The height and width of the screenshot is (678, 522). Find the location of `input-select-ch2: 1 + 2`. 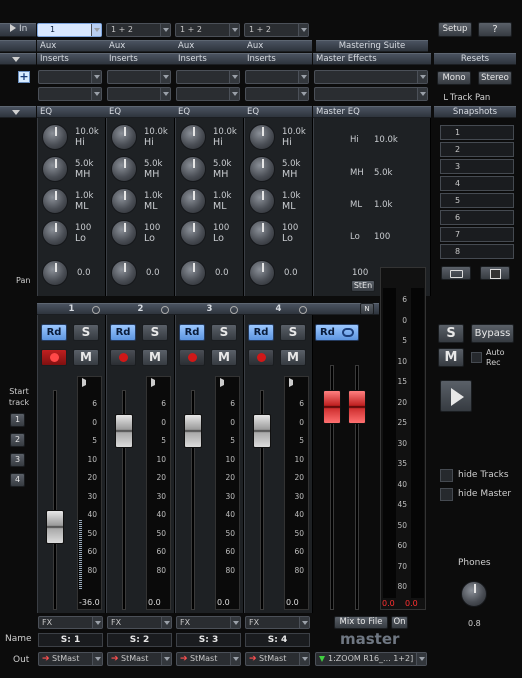

input-select-ch2: 1 + 2 is located at coordinates (138, 30).